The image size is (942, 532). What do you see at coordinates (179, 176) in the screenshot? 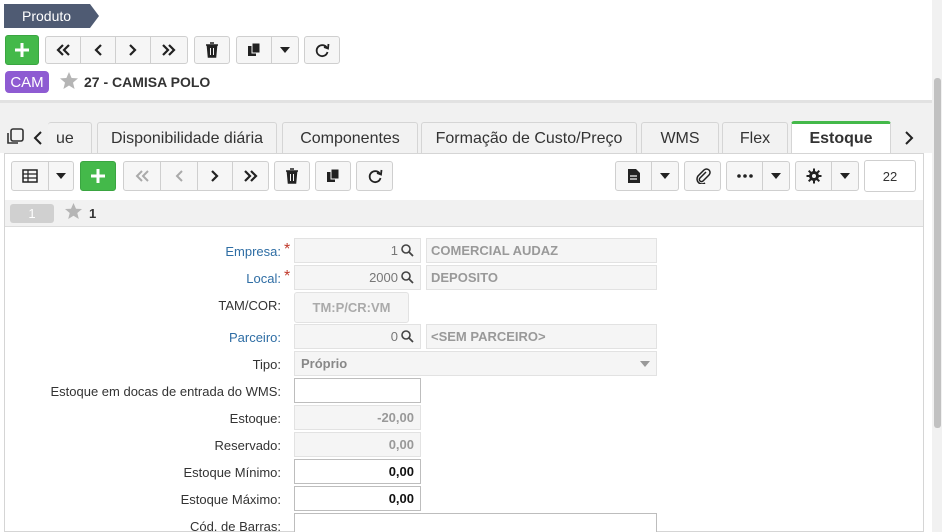
I see `grid-prev-button` at bounding box center [179, 176].